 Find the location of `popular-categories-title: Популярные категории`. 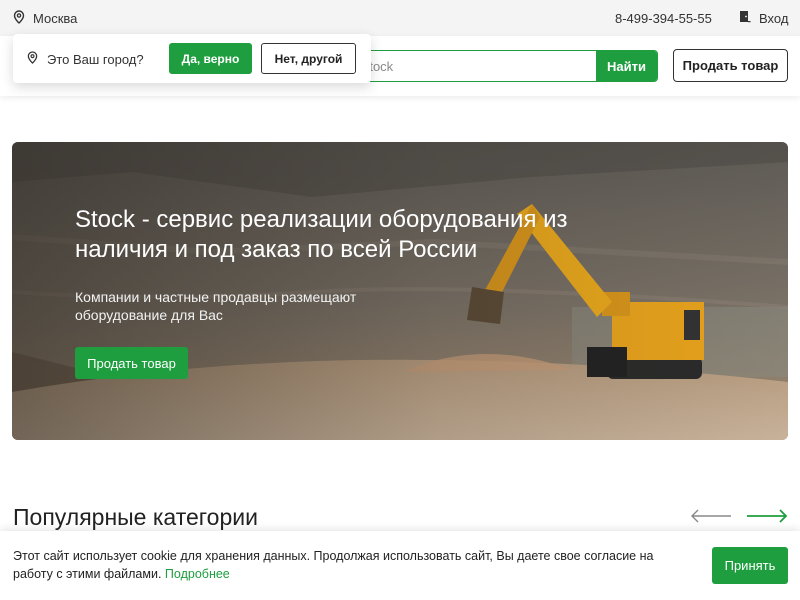

popular-categories-title: Популярные категории is located at coordinates (135, 517).